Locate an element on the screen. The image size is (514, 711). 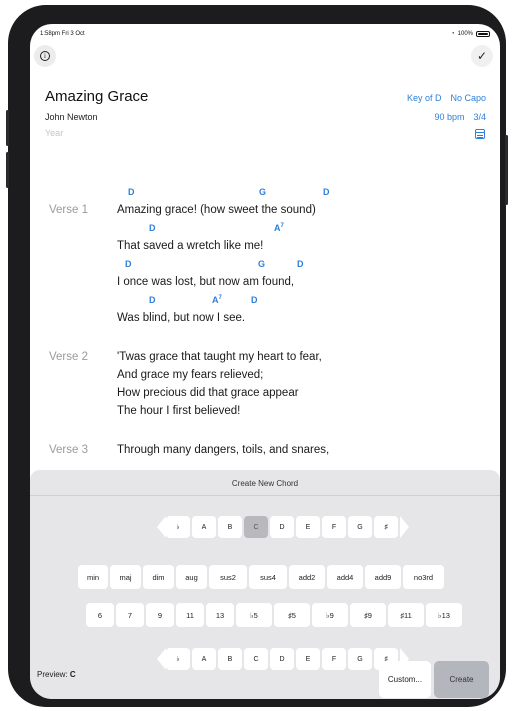
quality-sus4-key: sus4 is located at coordinates (268, 577).